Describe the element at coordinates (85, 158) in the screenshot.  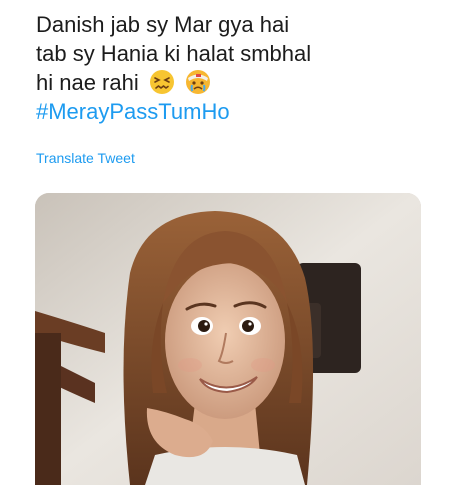
I see `translate-tweet-link: Translate Tweet` at that location.